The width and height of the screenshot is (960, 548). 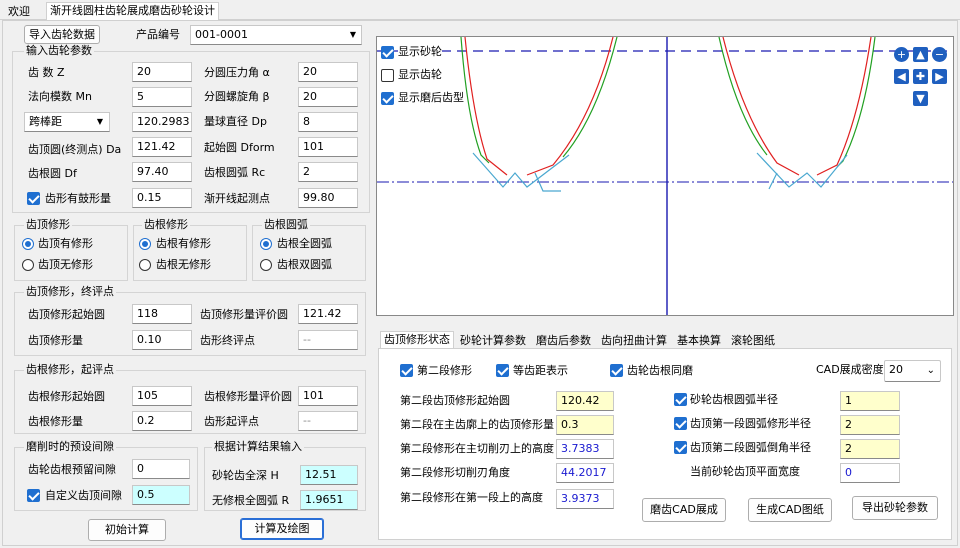 I want to click on involute-start-input: 99.80, so click(x=328, y=198).